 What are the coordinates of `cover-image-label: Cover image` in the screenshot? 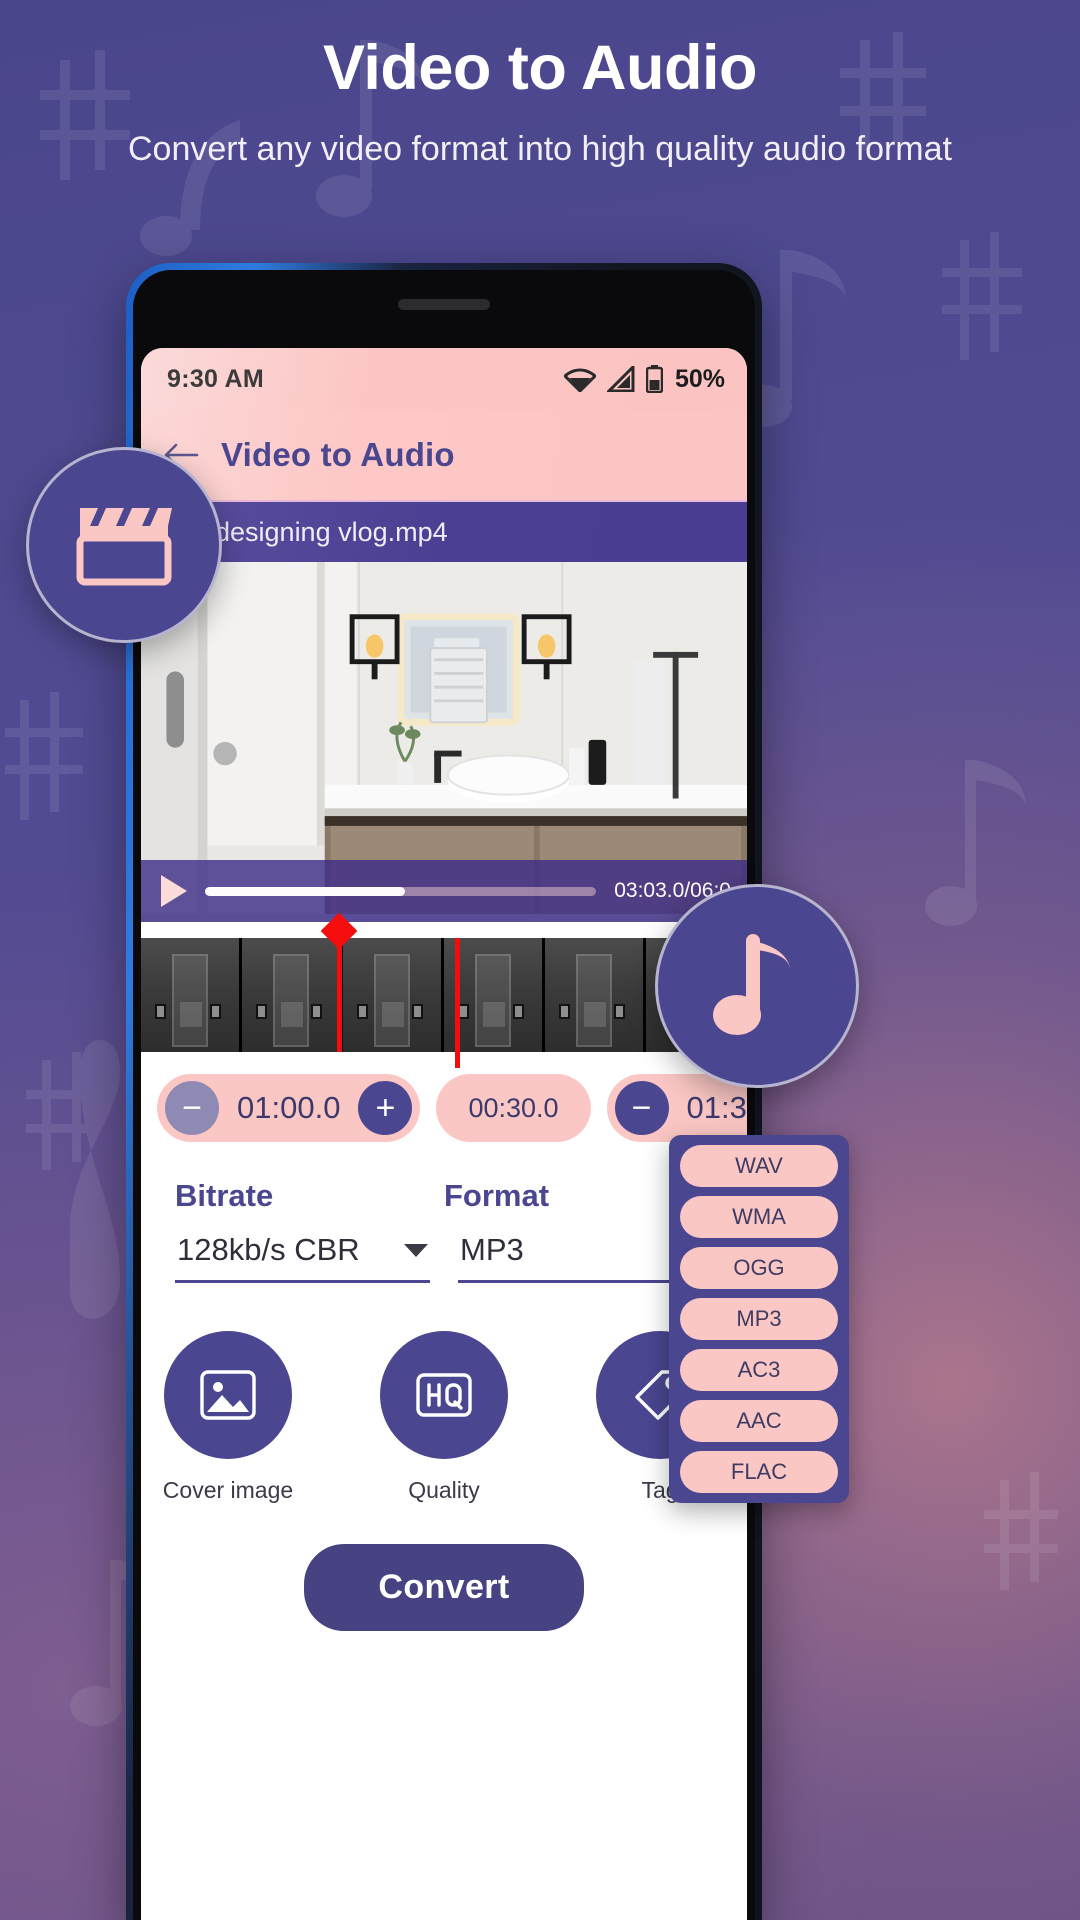 It's located at (228, 1490).